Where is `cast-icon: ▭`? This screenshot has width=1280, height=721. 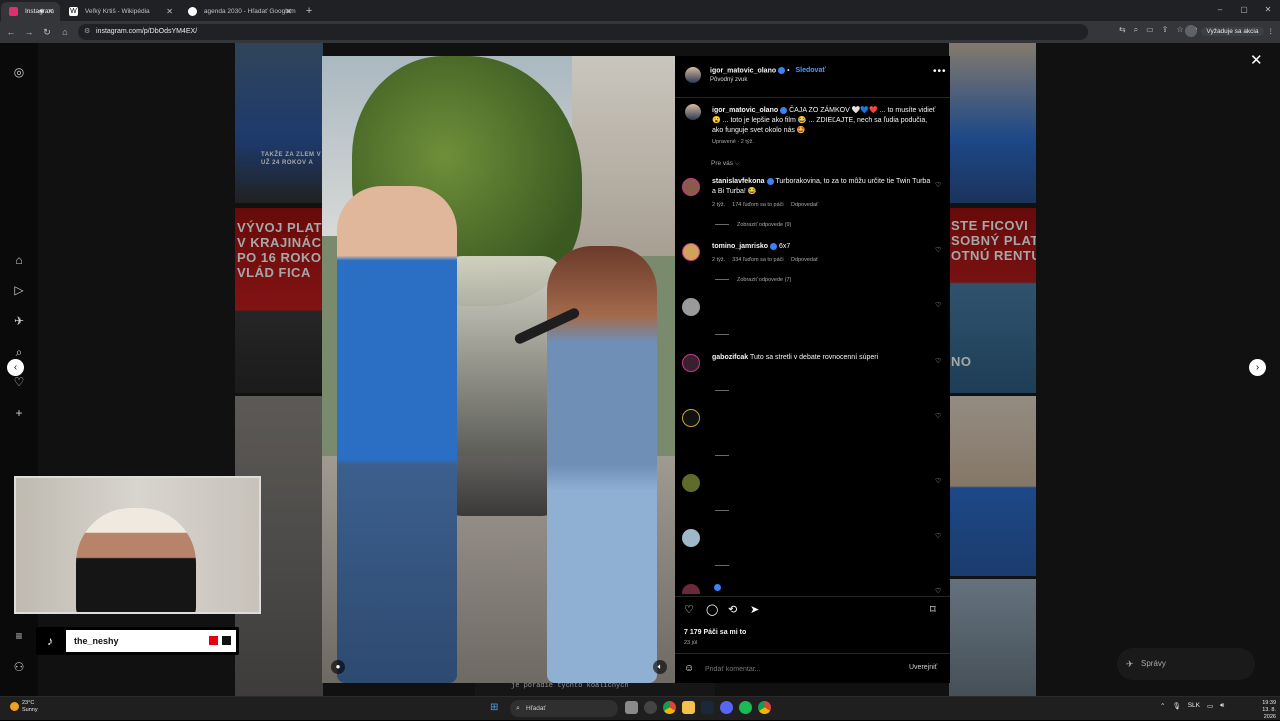 cast-icon: ▭ is located at coordinates (1150, 30).